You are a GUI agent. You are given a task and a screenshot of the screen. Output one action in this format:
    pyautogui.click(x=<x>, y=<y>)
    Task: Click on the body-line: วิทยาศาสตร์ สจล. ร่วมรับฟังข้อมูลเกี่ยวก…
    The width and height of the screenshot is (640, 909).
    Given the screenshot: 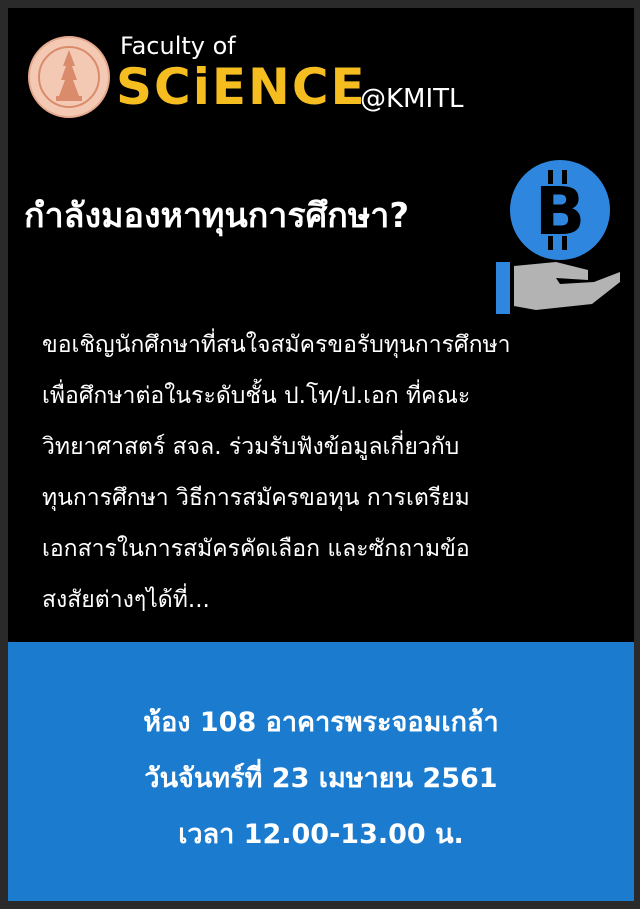 What is the action you would take?
    pyautogui.click(x=251, y=447)
    